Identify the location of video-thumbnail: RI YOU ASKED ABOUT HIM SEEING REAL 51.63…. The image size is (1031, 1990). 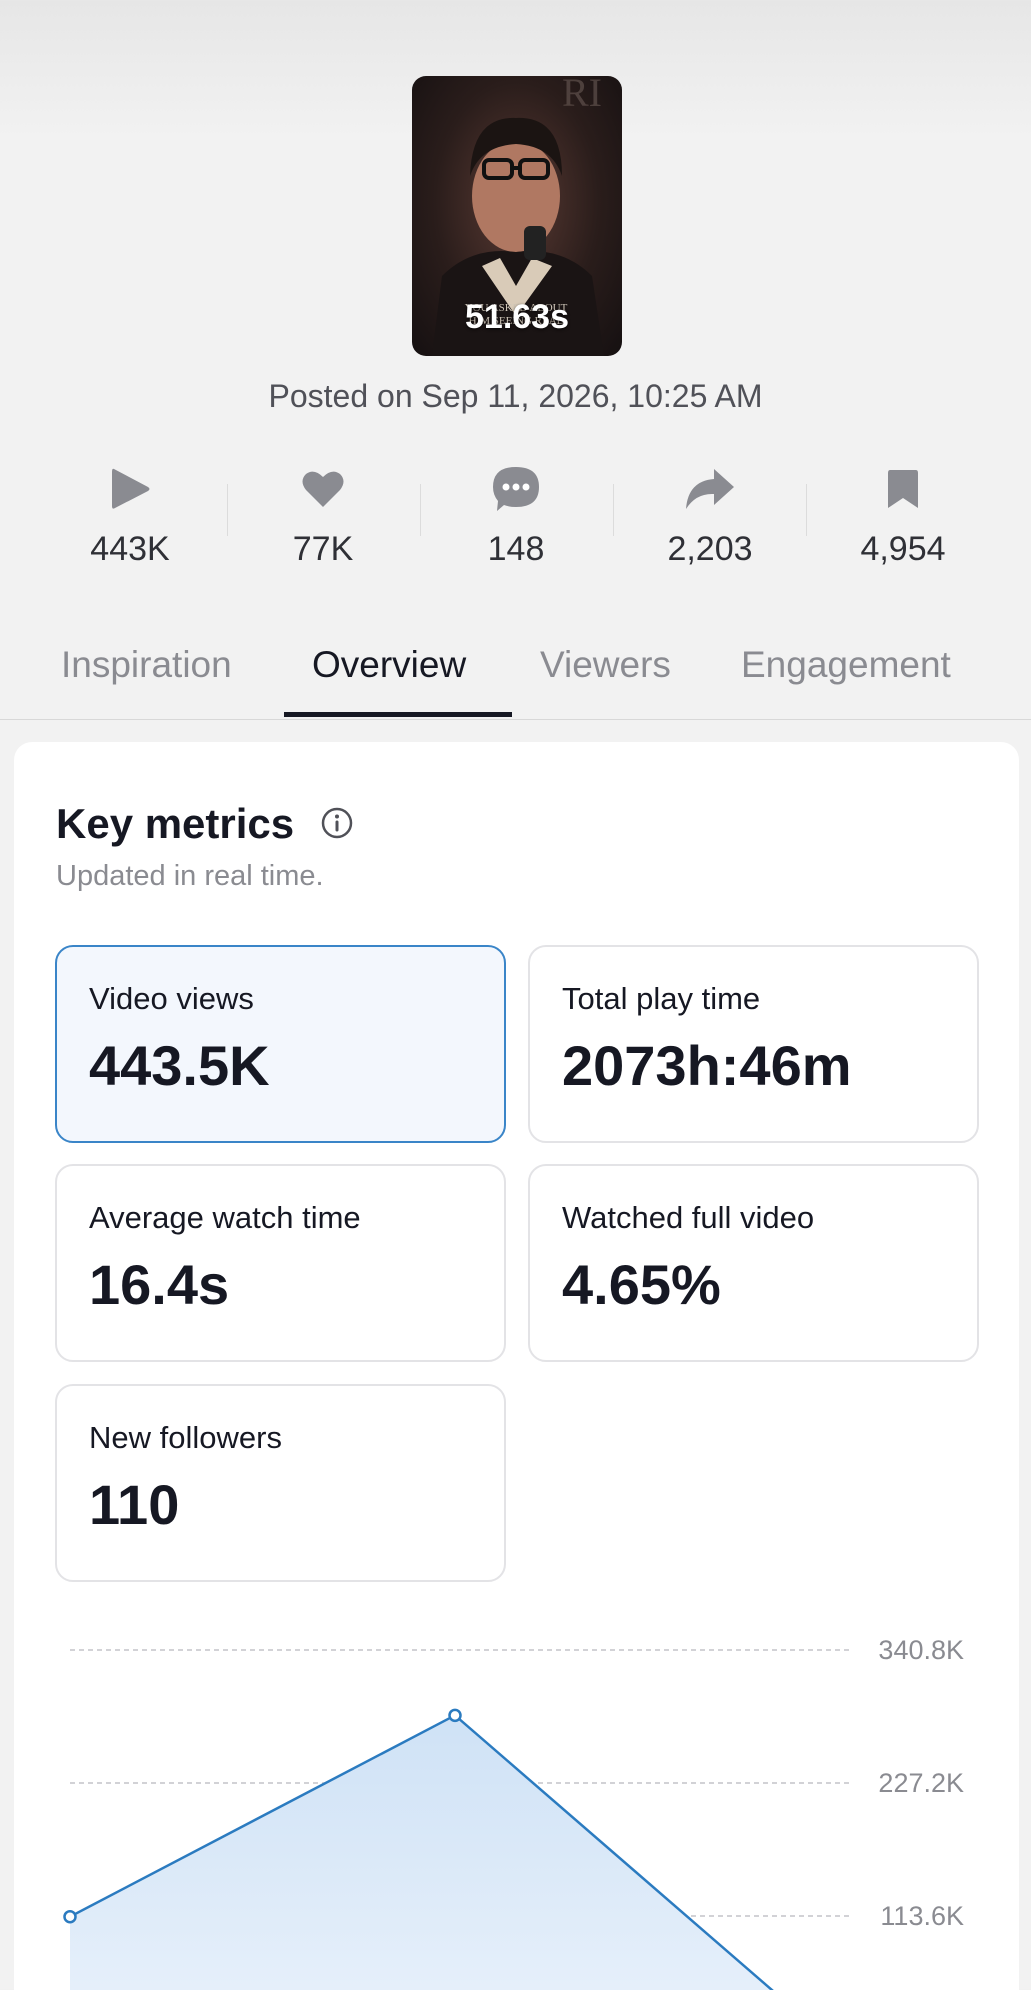
(517, 216).